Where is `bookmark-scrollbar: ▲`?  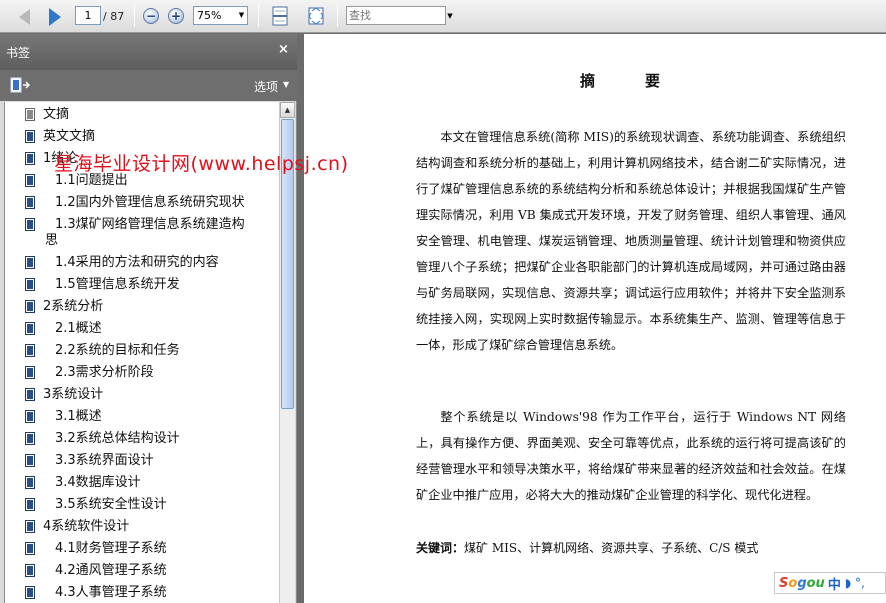 bookmark-scrollbar: ▲ is located at coordinates (287, 352).